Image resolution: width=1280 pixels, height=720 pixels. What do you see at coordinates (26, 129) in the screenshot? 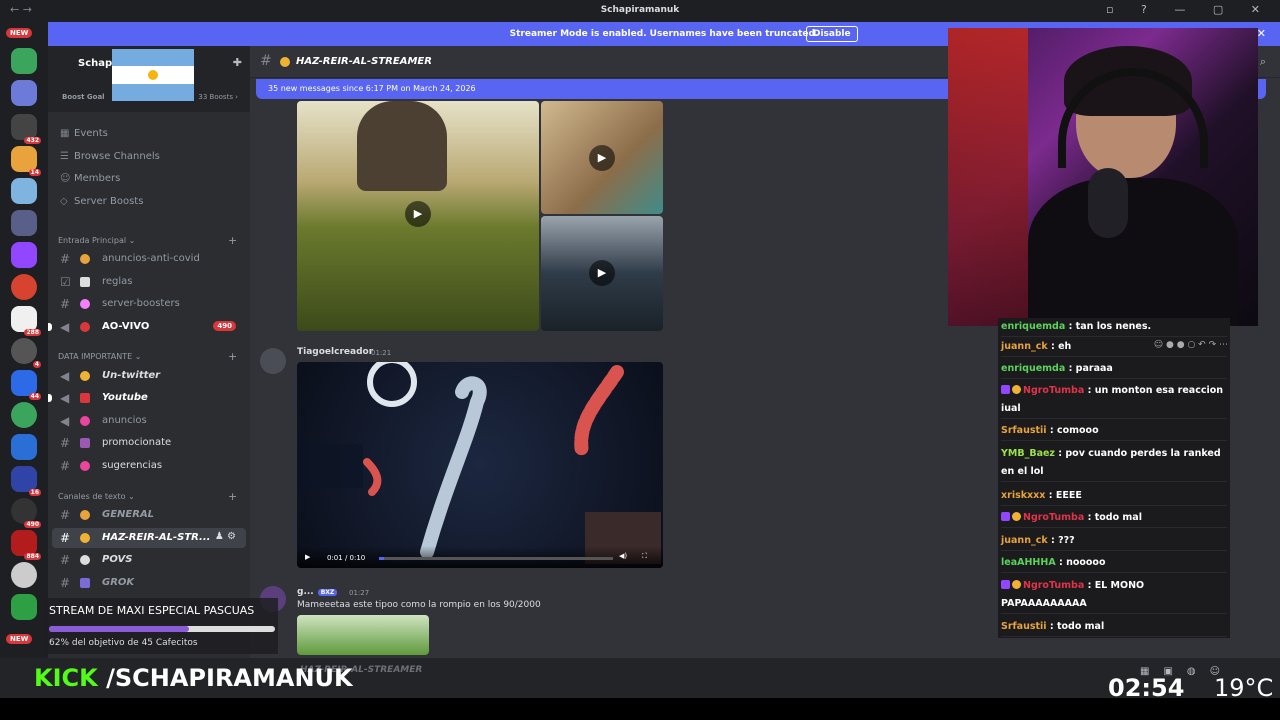
I see `server-icon: 432` at bounding box center [26, 129].